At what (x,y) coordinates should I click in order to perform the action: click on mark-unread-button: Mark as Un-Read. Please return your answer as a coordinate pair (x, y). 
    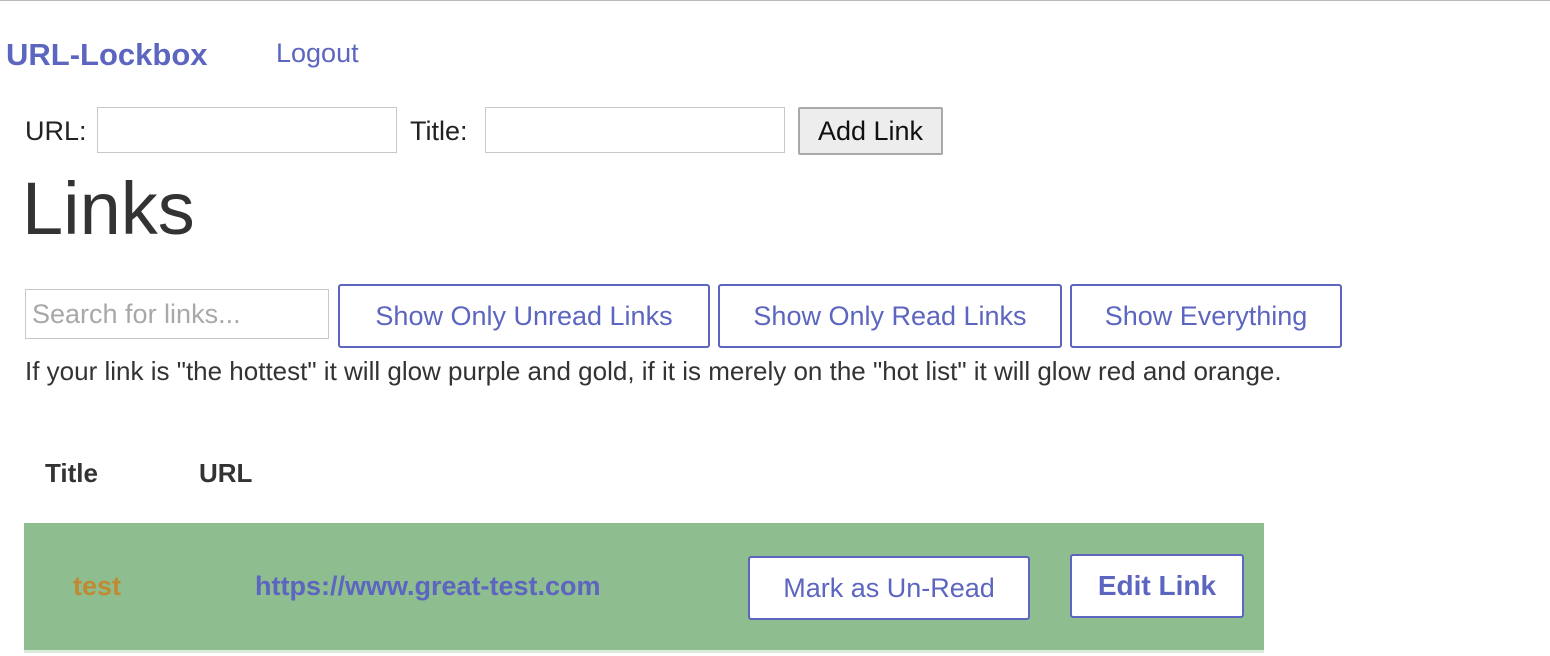
    Looking at the image, I should click on (889, 588).